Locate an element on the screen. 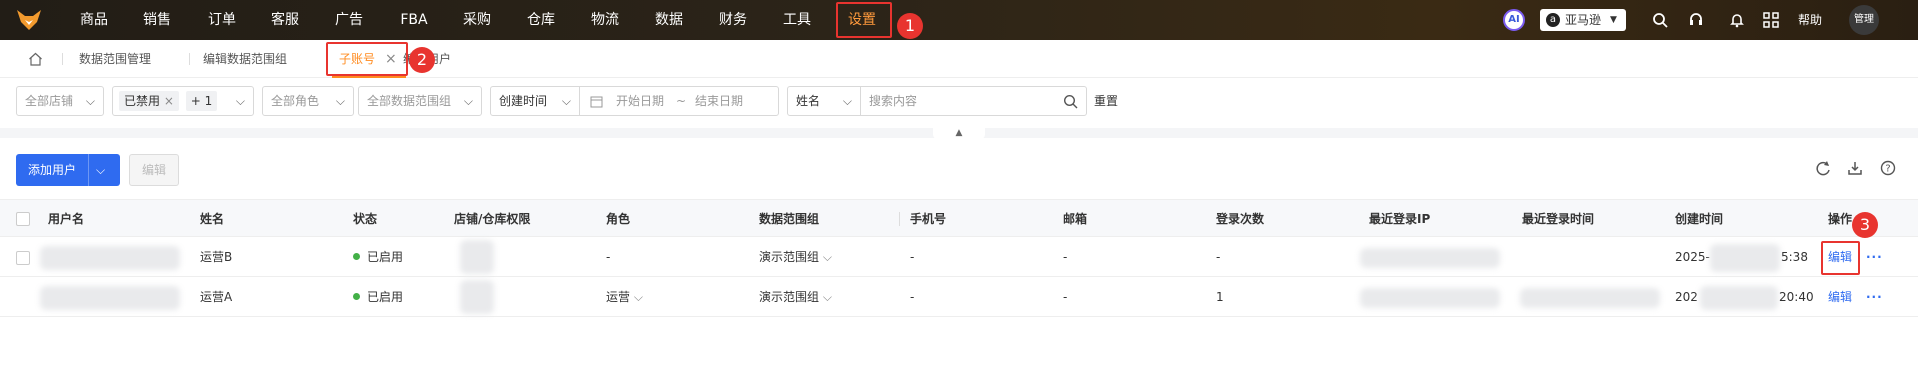 The height and width of the screenshot is (385, 1918). column-header-data-scope: 数据范围组 is located at coordinates (789, 219).